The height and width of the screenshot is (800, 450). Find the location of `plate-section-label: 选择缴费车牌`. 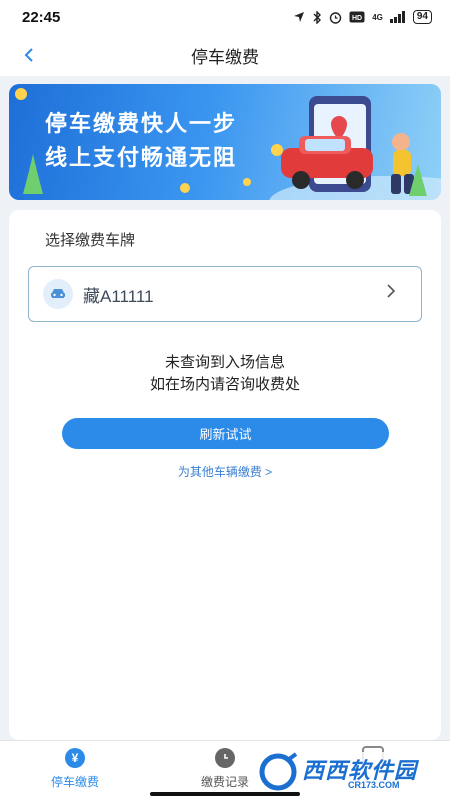

plate-section-label: 选择缴费车牌 is located at coordinates (90, 240).